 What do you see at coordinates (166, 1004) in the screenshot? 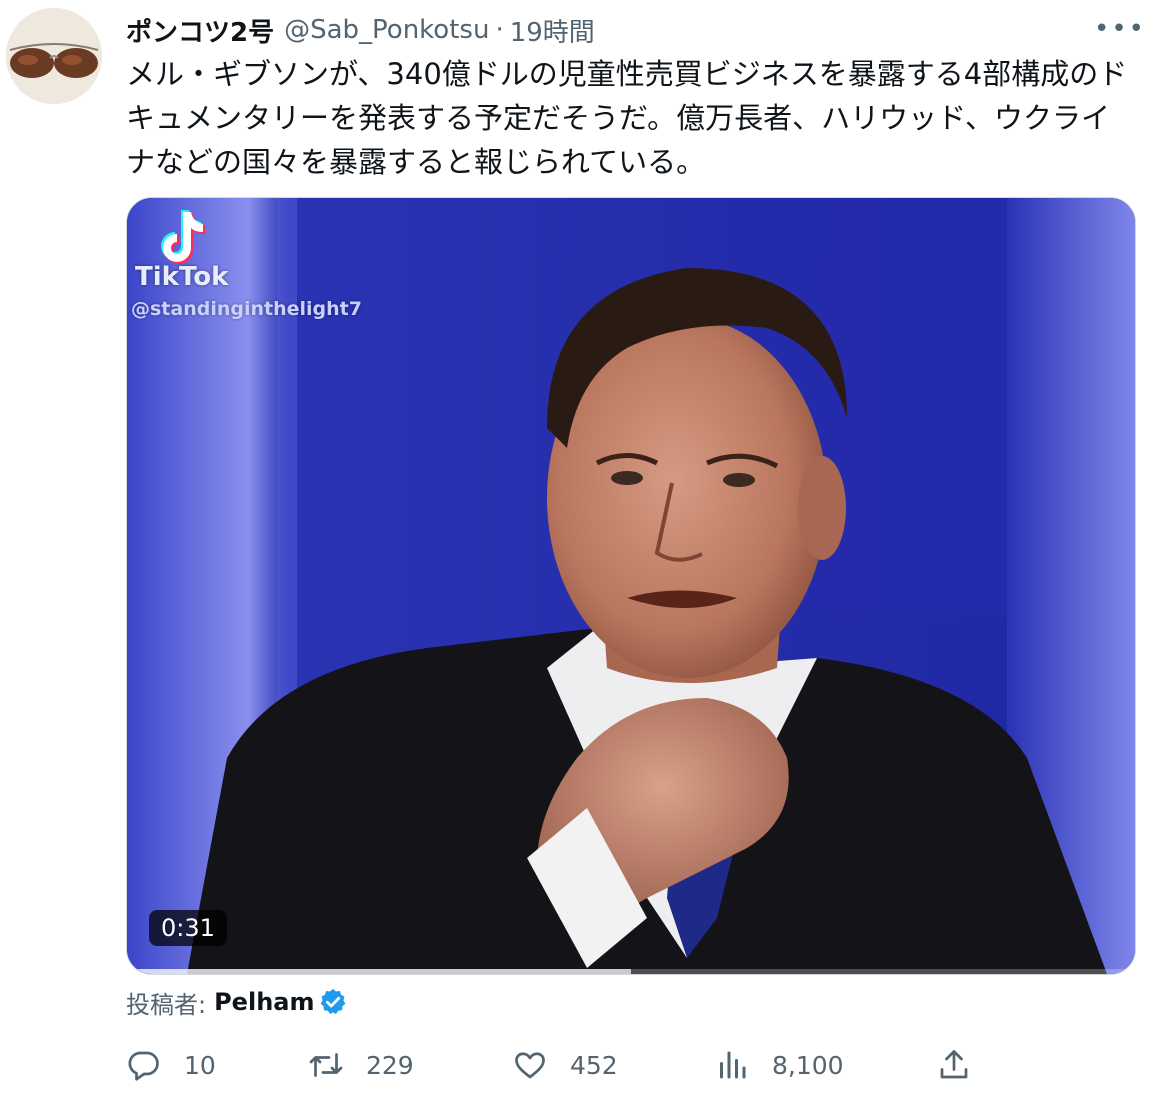
I see `posted-by-label: 投稿者:` at bounding box center [166, 1004].